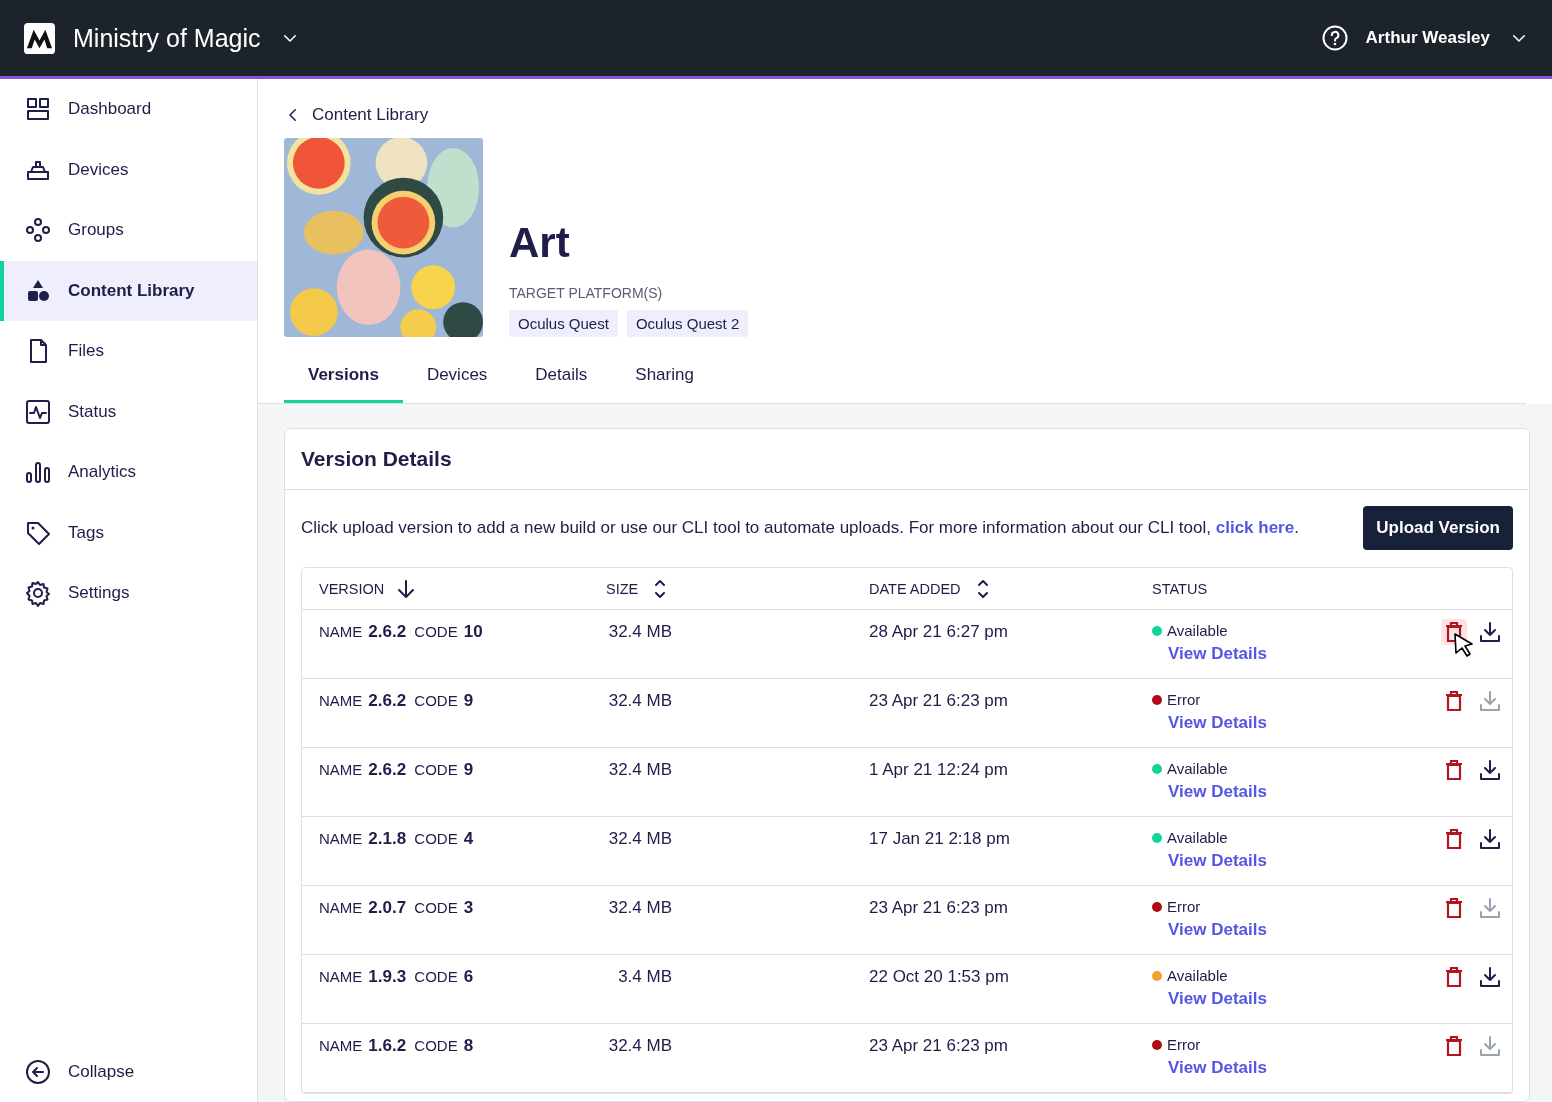 The height and width of the screenshot is (1102, 1552). Describe the element at coordinates (454, 588) in the screenshot. I see `column-header: VERSION` at that location.